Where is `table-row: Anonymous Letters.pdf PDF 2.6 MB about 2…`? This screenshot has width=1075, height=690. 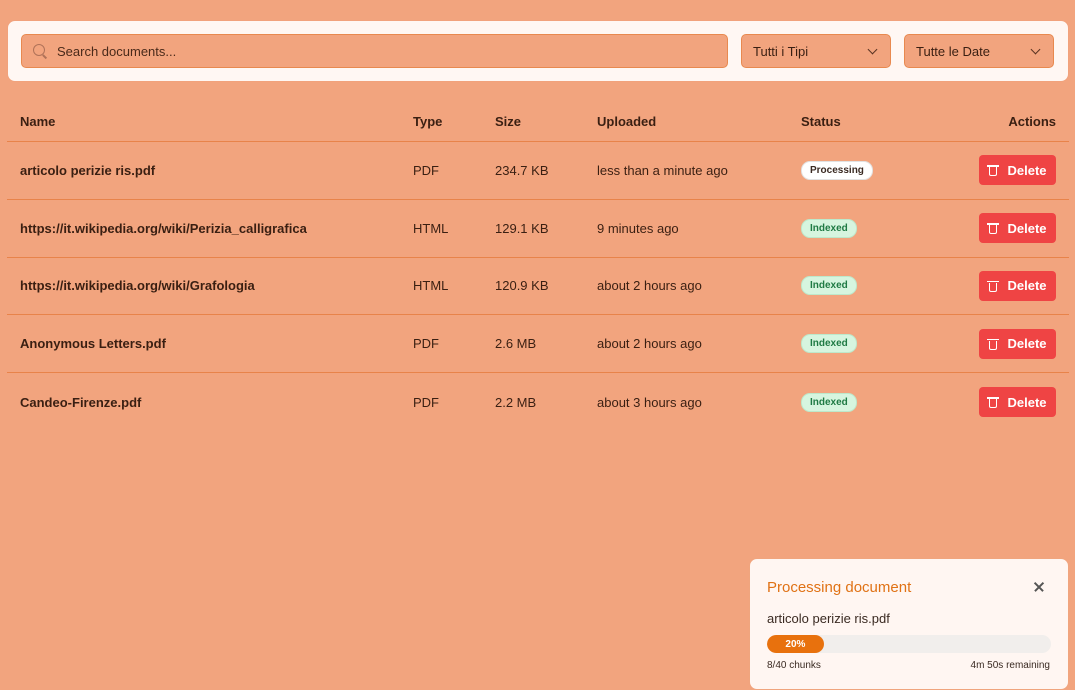
table-row: Anonymous Letters.pdf PDF 2.6 MB about 2… is located at coordinates (538, 344).